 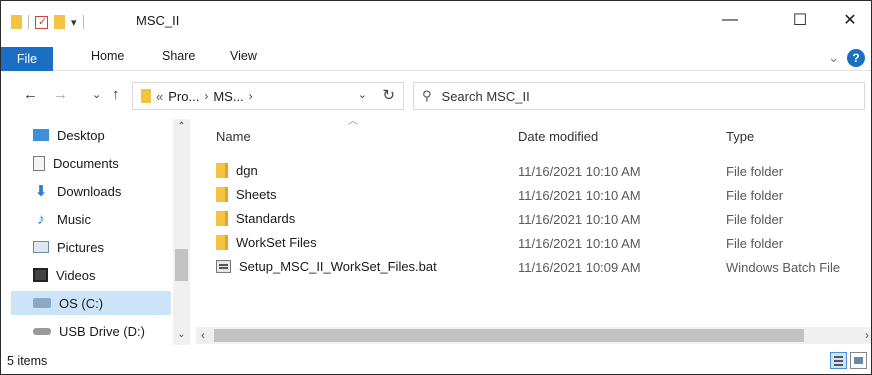 What do you see at coordinates (181, 232) in the screenshot?
I see `nav-pane-scrollbar: ⌃ ⌄` at bounding box center [181, 232].